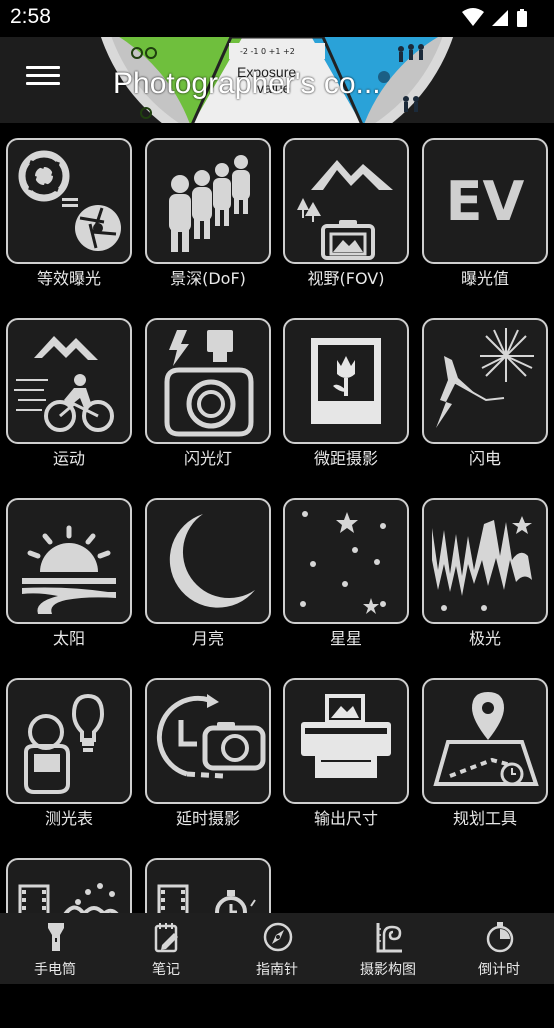 The width and height of the screenshot is (554, 1028). Describe the element at coordinates (484, 638) in the screenshot. I see `tool-label: 极光` at that location.